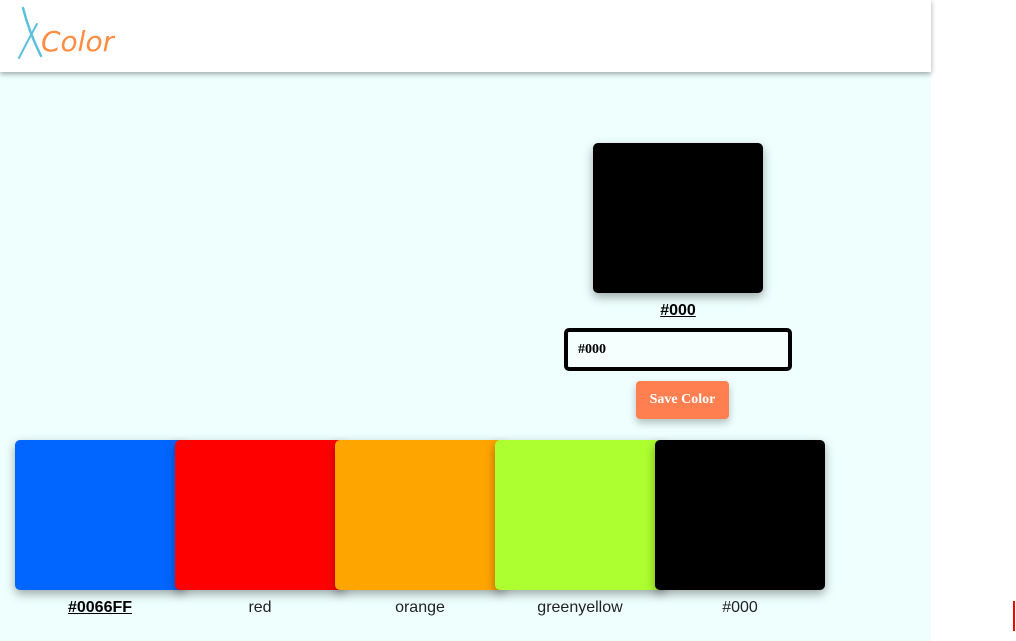  Describe the element at coordinates (678, 310) in the screenshot. I see `preview-color-label: #000` at that location.